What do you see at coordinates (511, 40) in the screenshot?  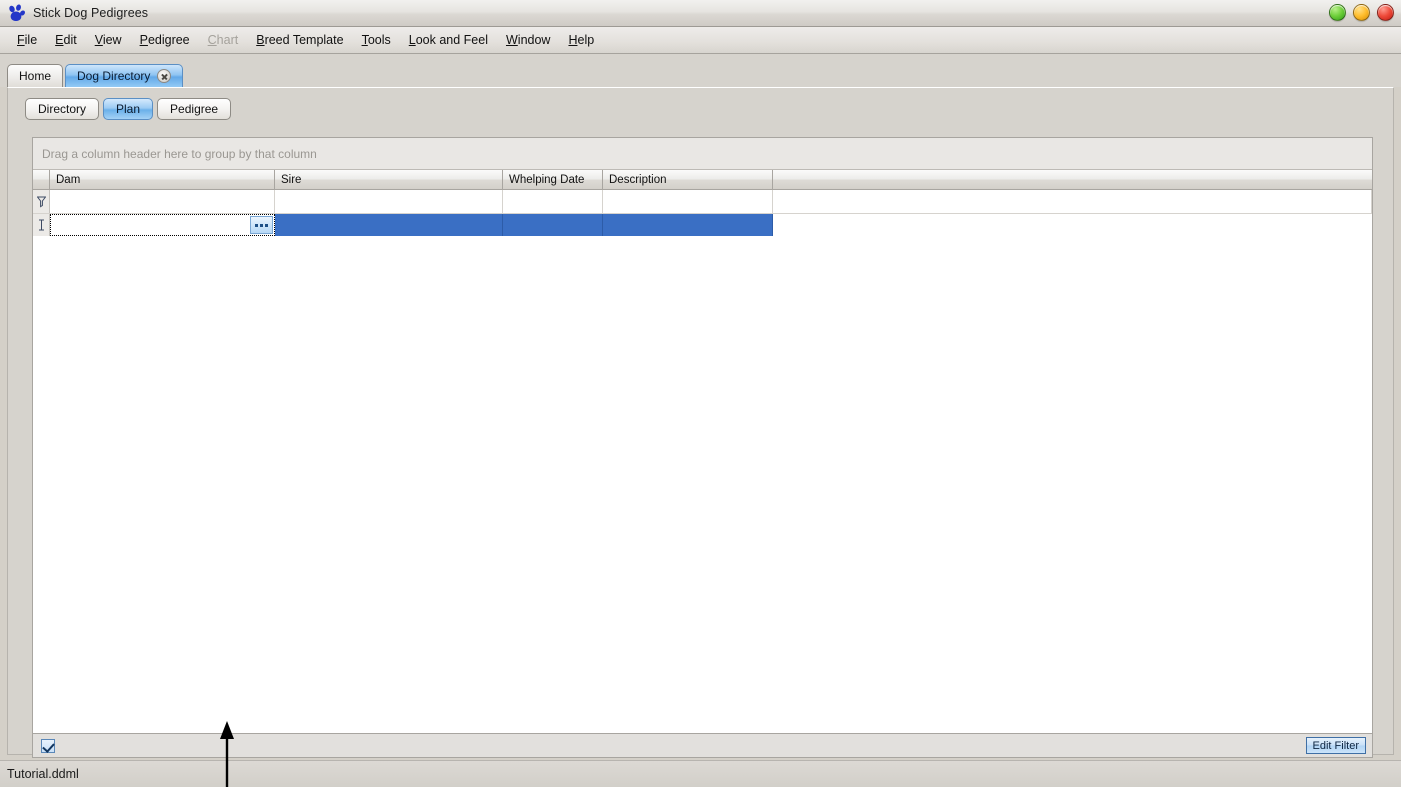 I see `menu-window-mnemonic: W` at bounding box center [511, 40].